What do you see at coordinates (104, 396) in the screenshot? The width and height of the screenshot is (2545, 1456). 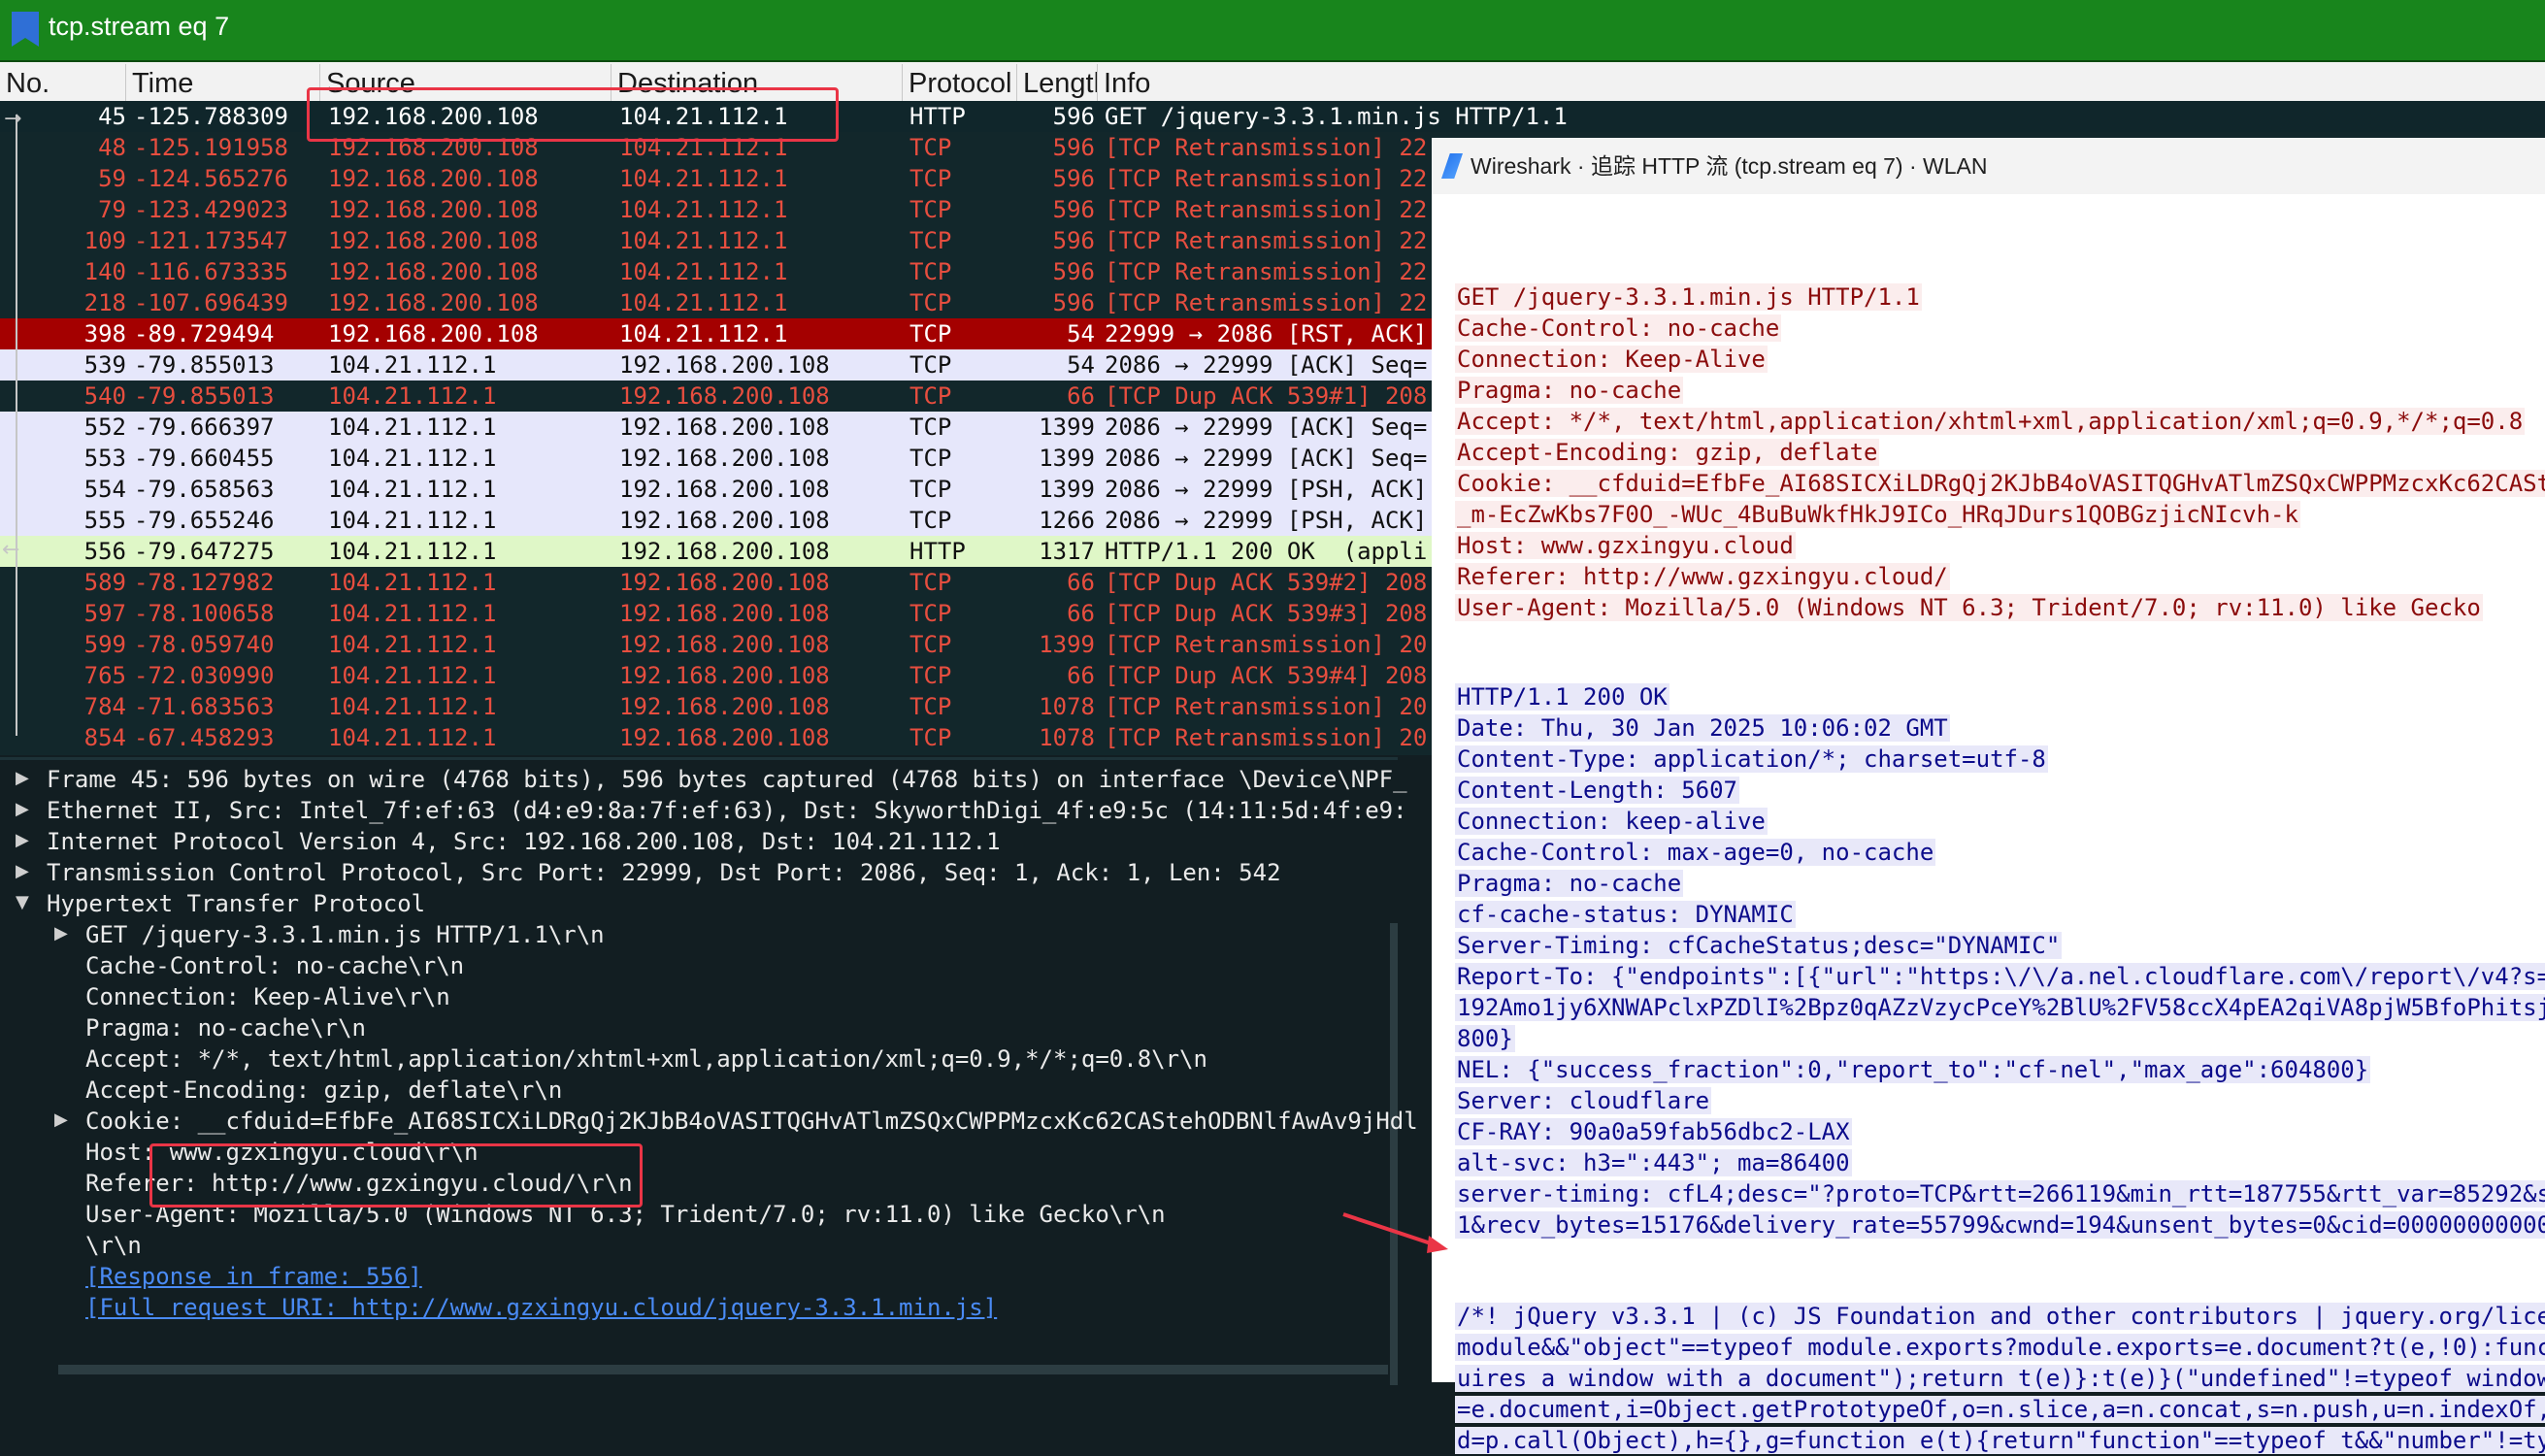 I see `packet-no-cell: 540` at bounding box center [104, 396].